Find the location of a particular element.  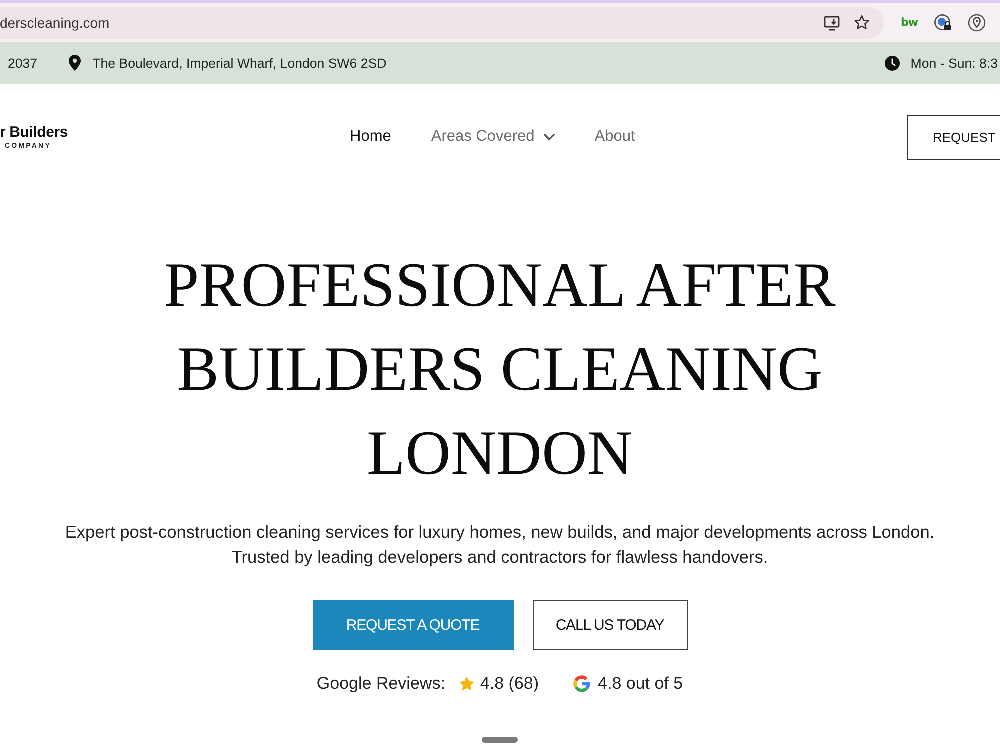

nav-link: Home is located at coordinates (371, 137).